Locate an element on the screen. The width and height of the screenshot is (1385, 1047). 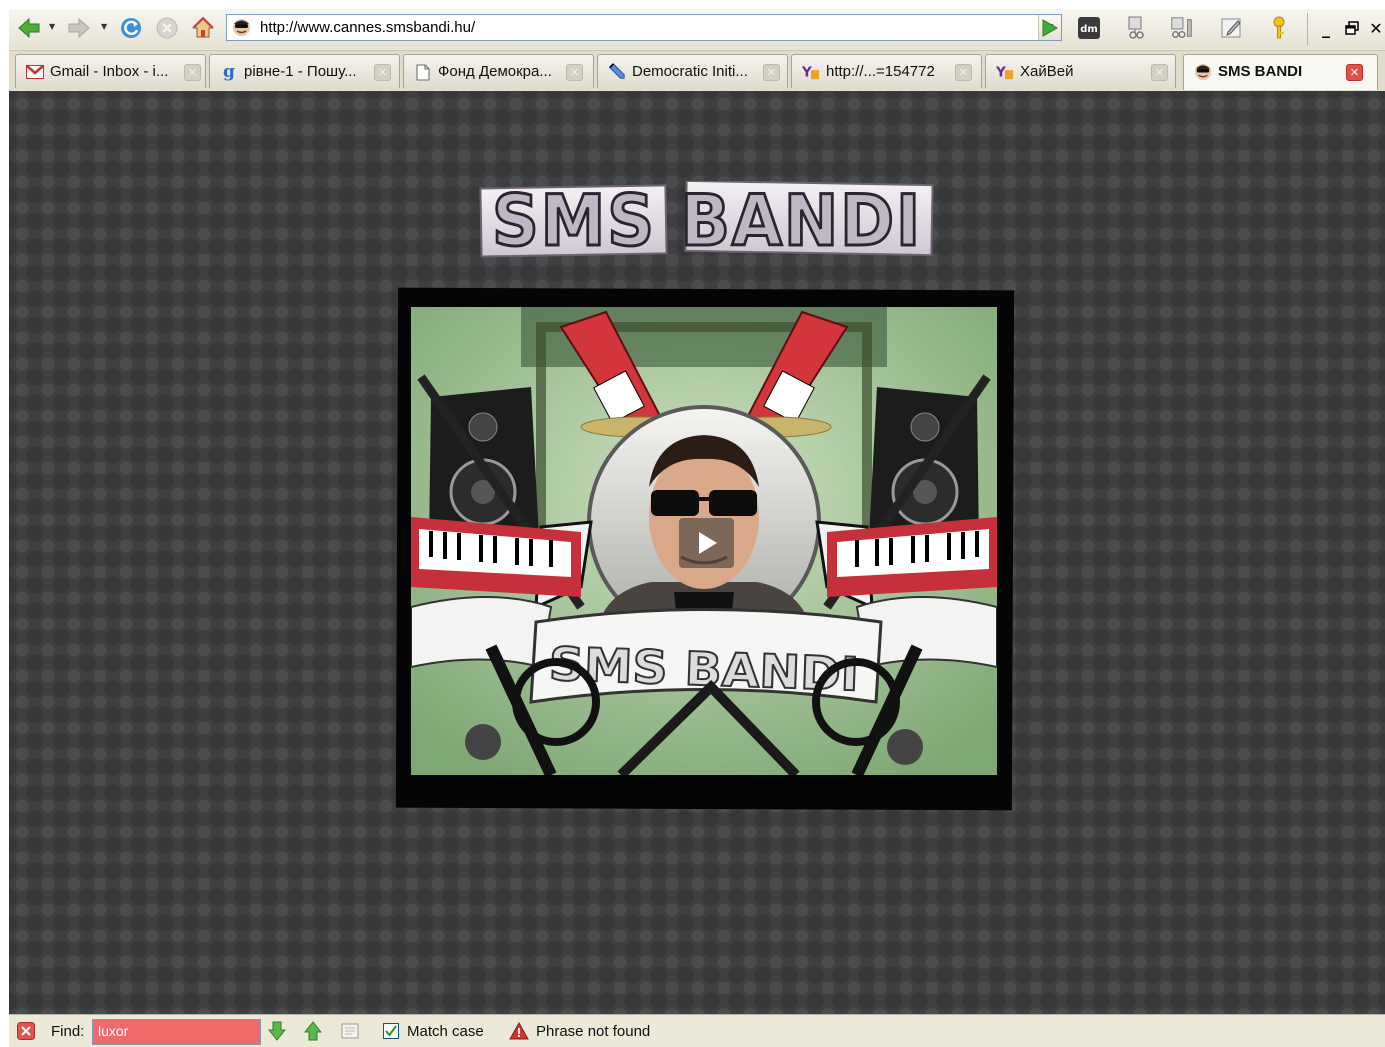
stop-button is located at coordinates (167, 28).